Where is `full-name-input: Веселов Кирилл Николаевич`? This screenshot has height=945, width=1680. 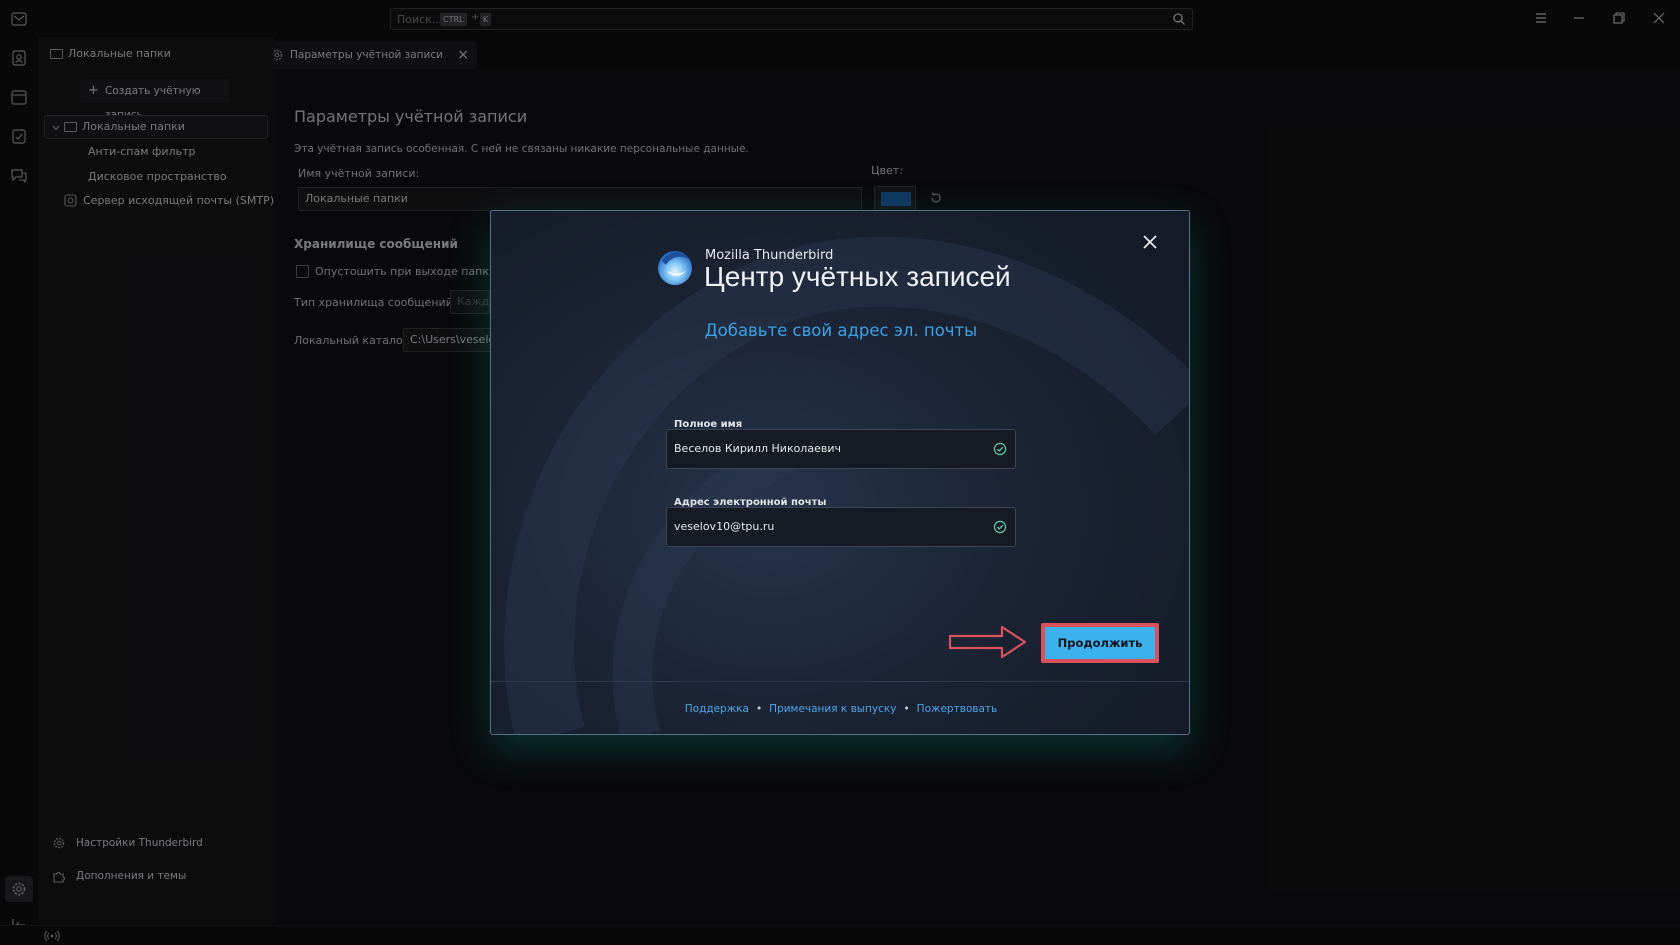
full-name-input: Веселов Кирилл Николаевич is located at coordinates (757, 448).